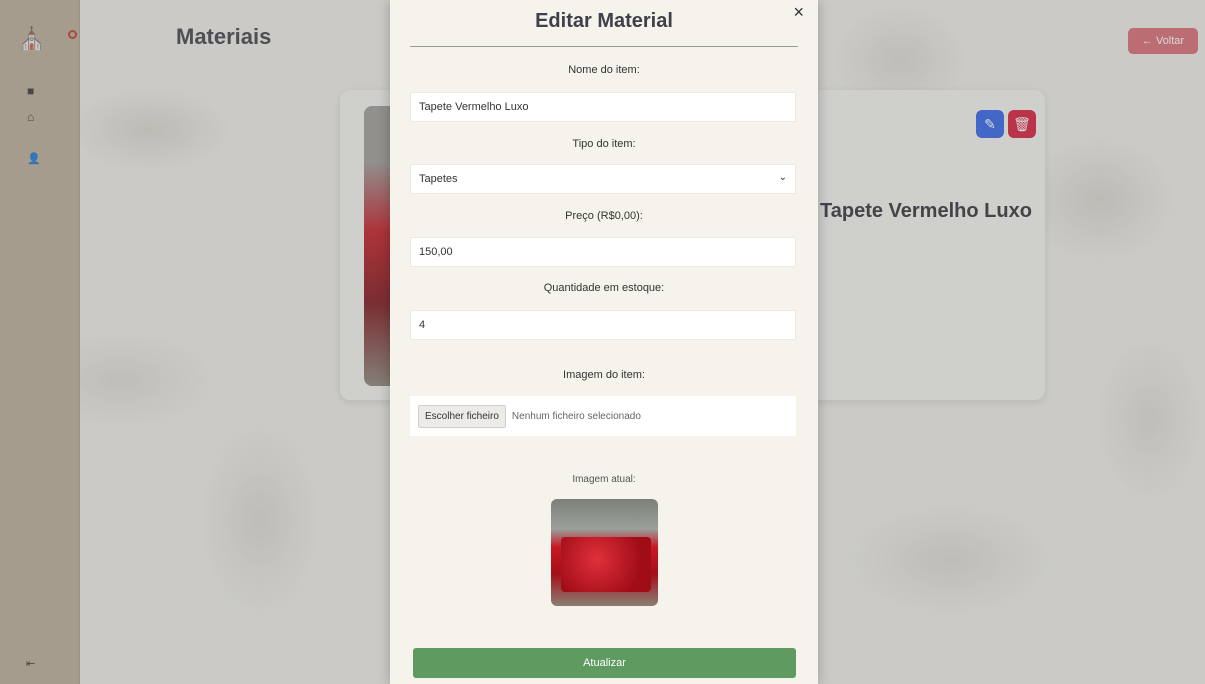  What do you see at coordinates (438, 179) in the screenshot?
I see `type-select-value: Tapetes` at bounding box center [438, 179].